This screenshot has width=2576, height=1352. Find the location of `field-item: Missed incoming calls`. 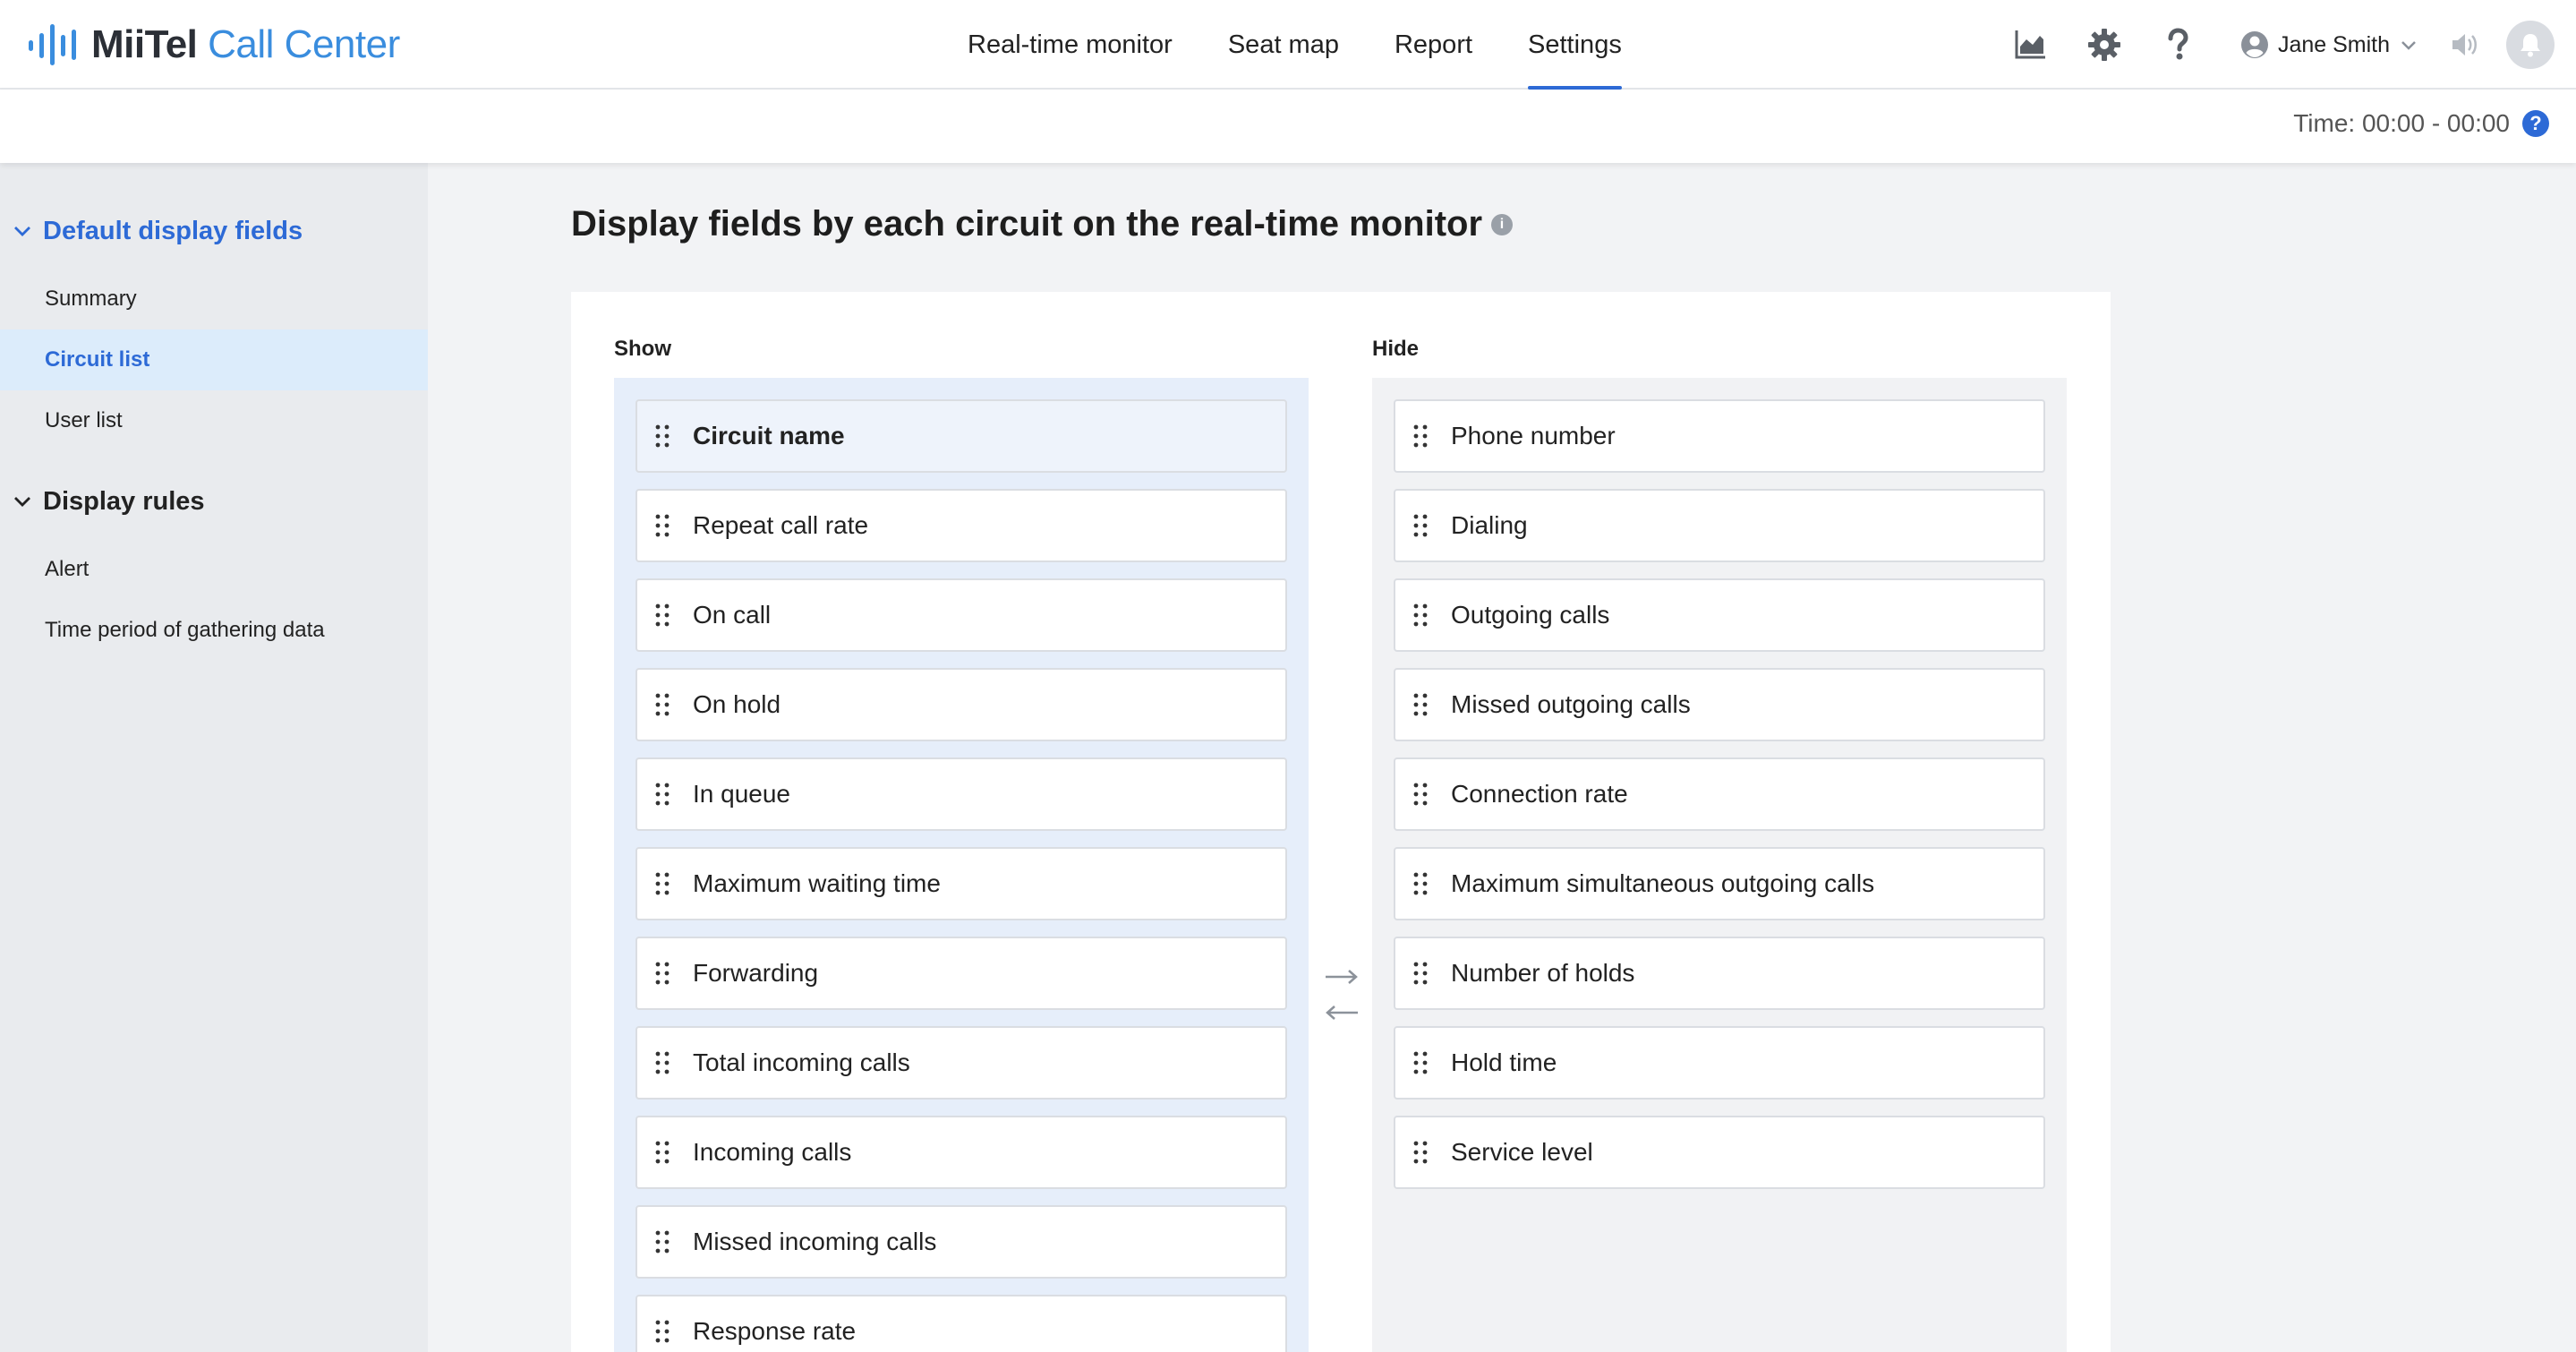

field-item: Missed incoming calls is located at coordinates (961, 1242).